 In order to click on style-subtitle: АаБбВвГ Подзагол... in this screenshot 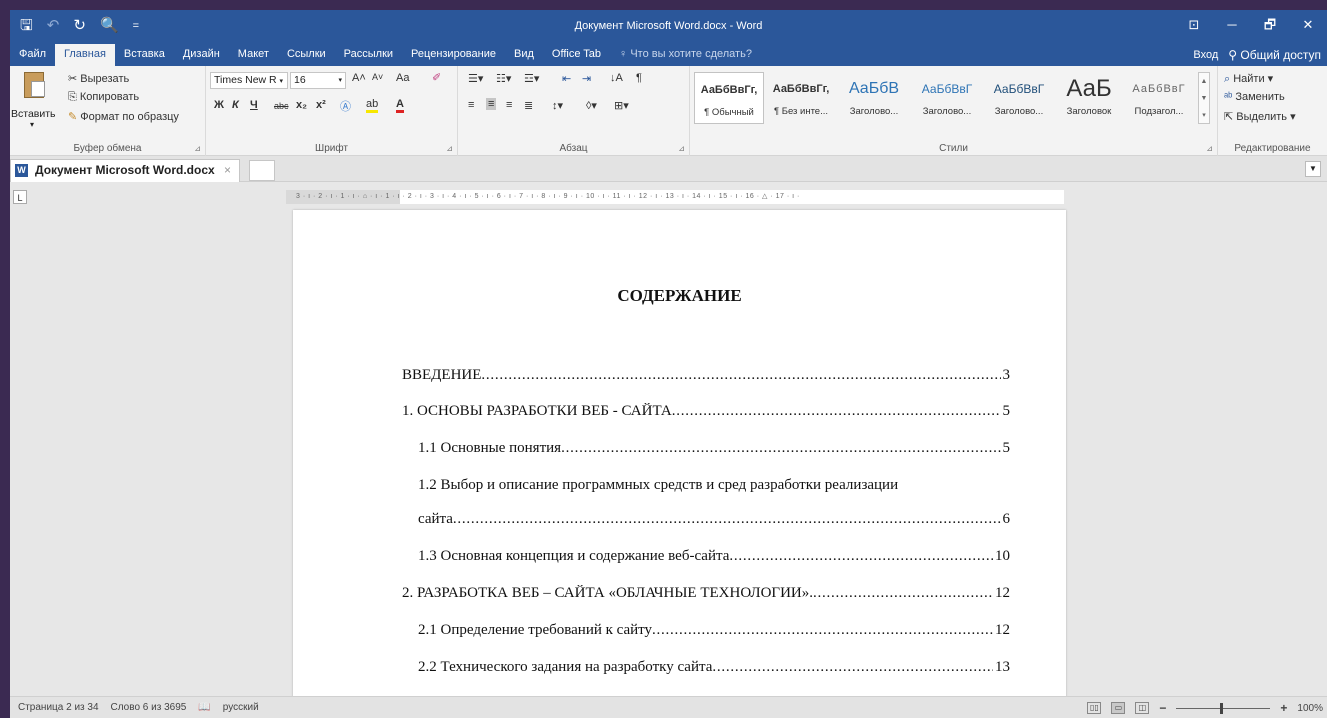, I will do `click(1159, 98)`.